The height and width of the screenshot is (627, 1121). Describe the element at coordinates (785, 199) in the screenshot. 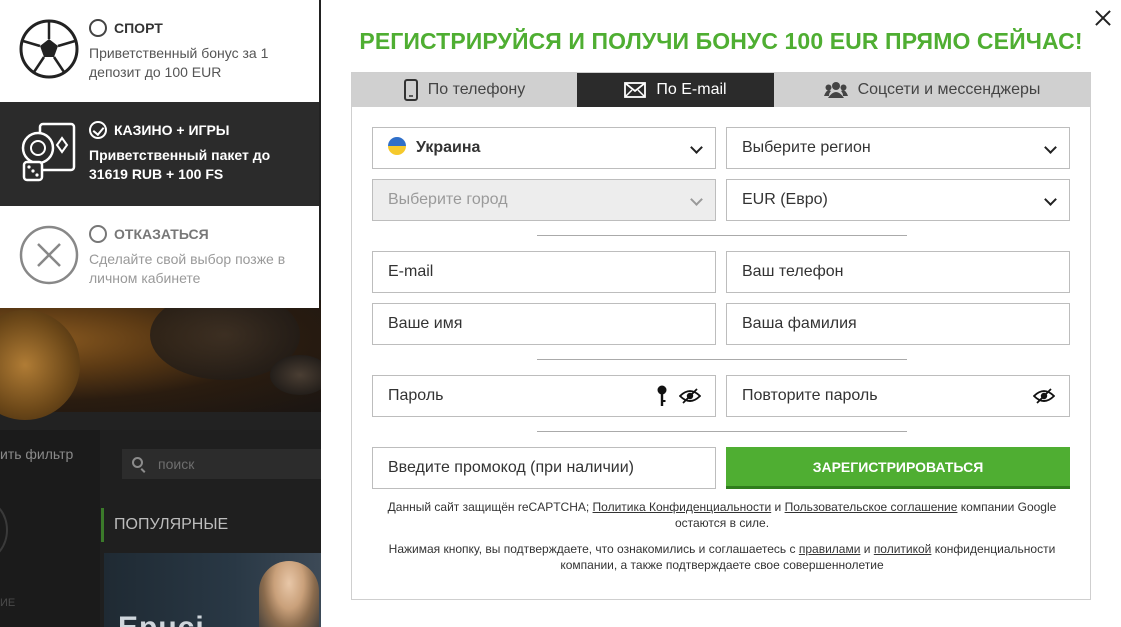

I see `currency-value: EUR (Евро)` at that location.